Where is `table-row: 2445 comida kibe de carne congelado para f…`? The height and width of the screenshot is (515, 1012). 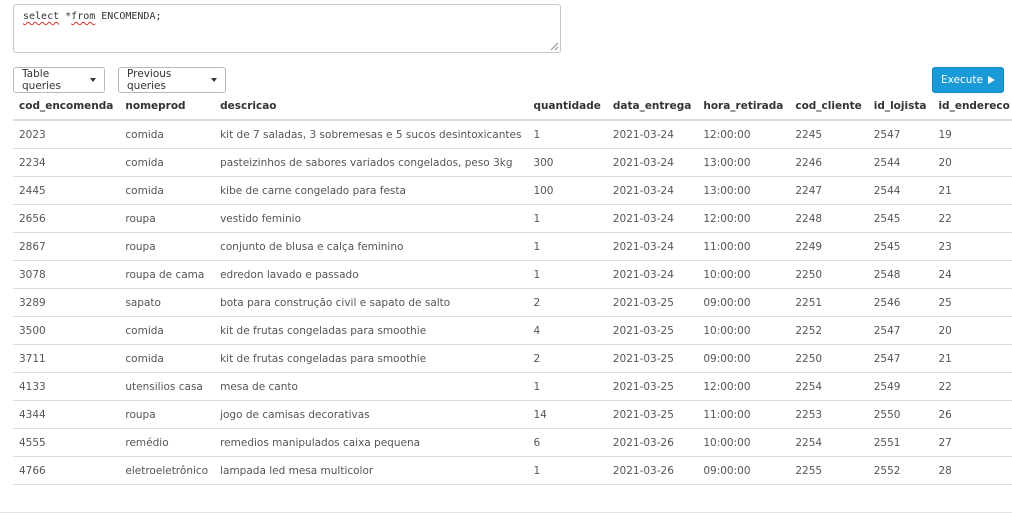
table-row: 2445 comida kibe de carne congelado para f… is located at coordinates (512, 190).